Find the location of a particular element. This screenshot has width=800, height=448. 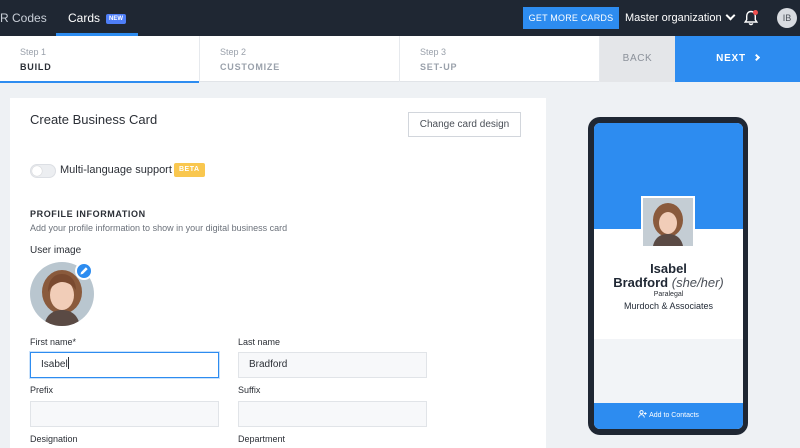

first-name-input: Isabel is located at coordinates (124, 365).